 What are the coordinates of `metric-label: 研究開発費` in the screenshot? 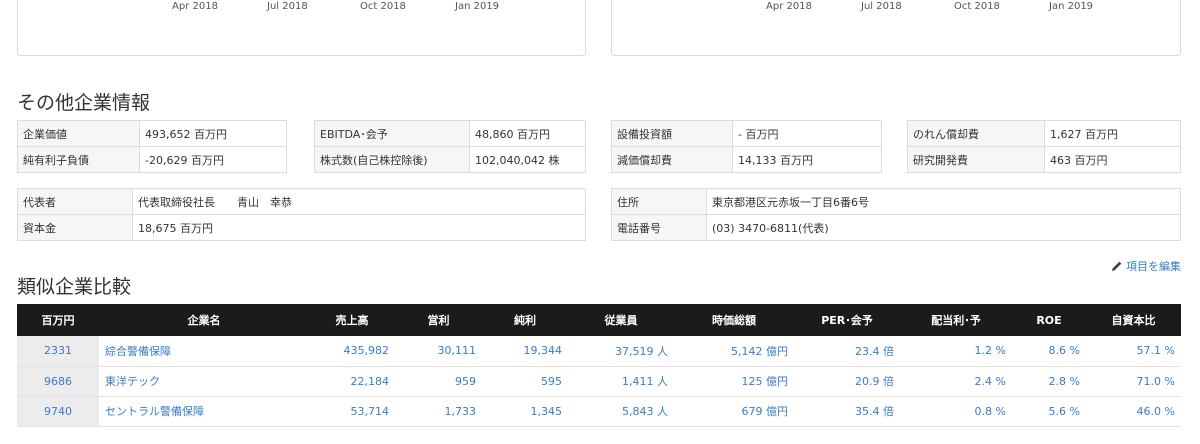 It's located at (976, 159).